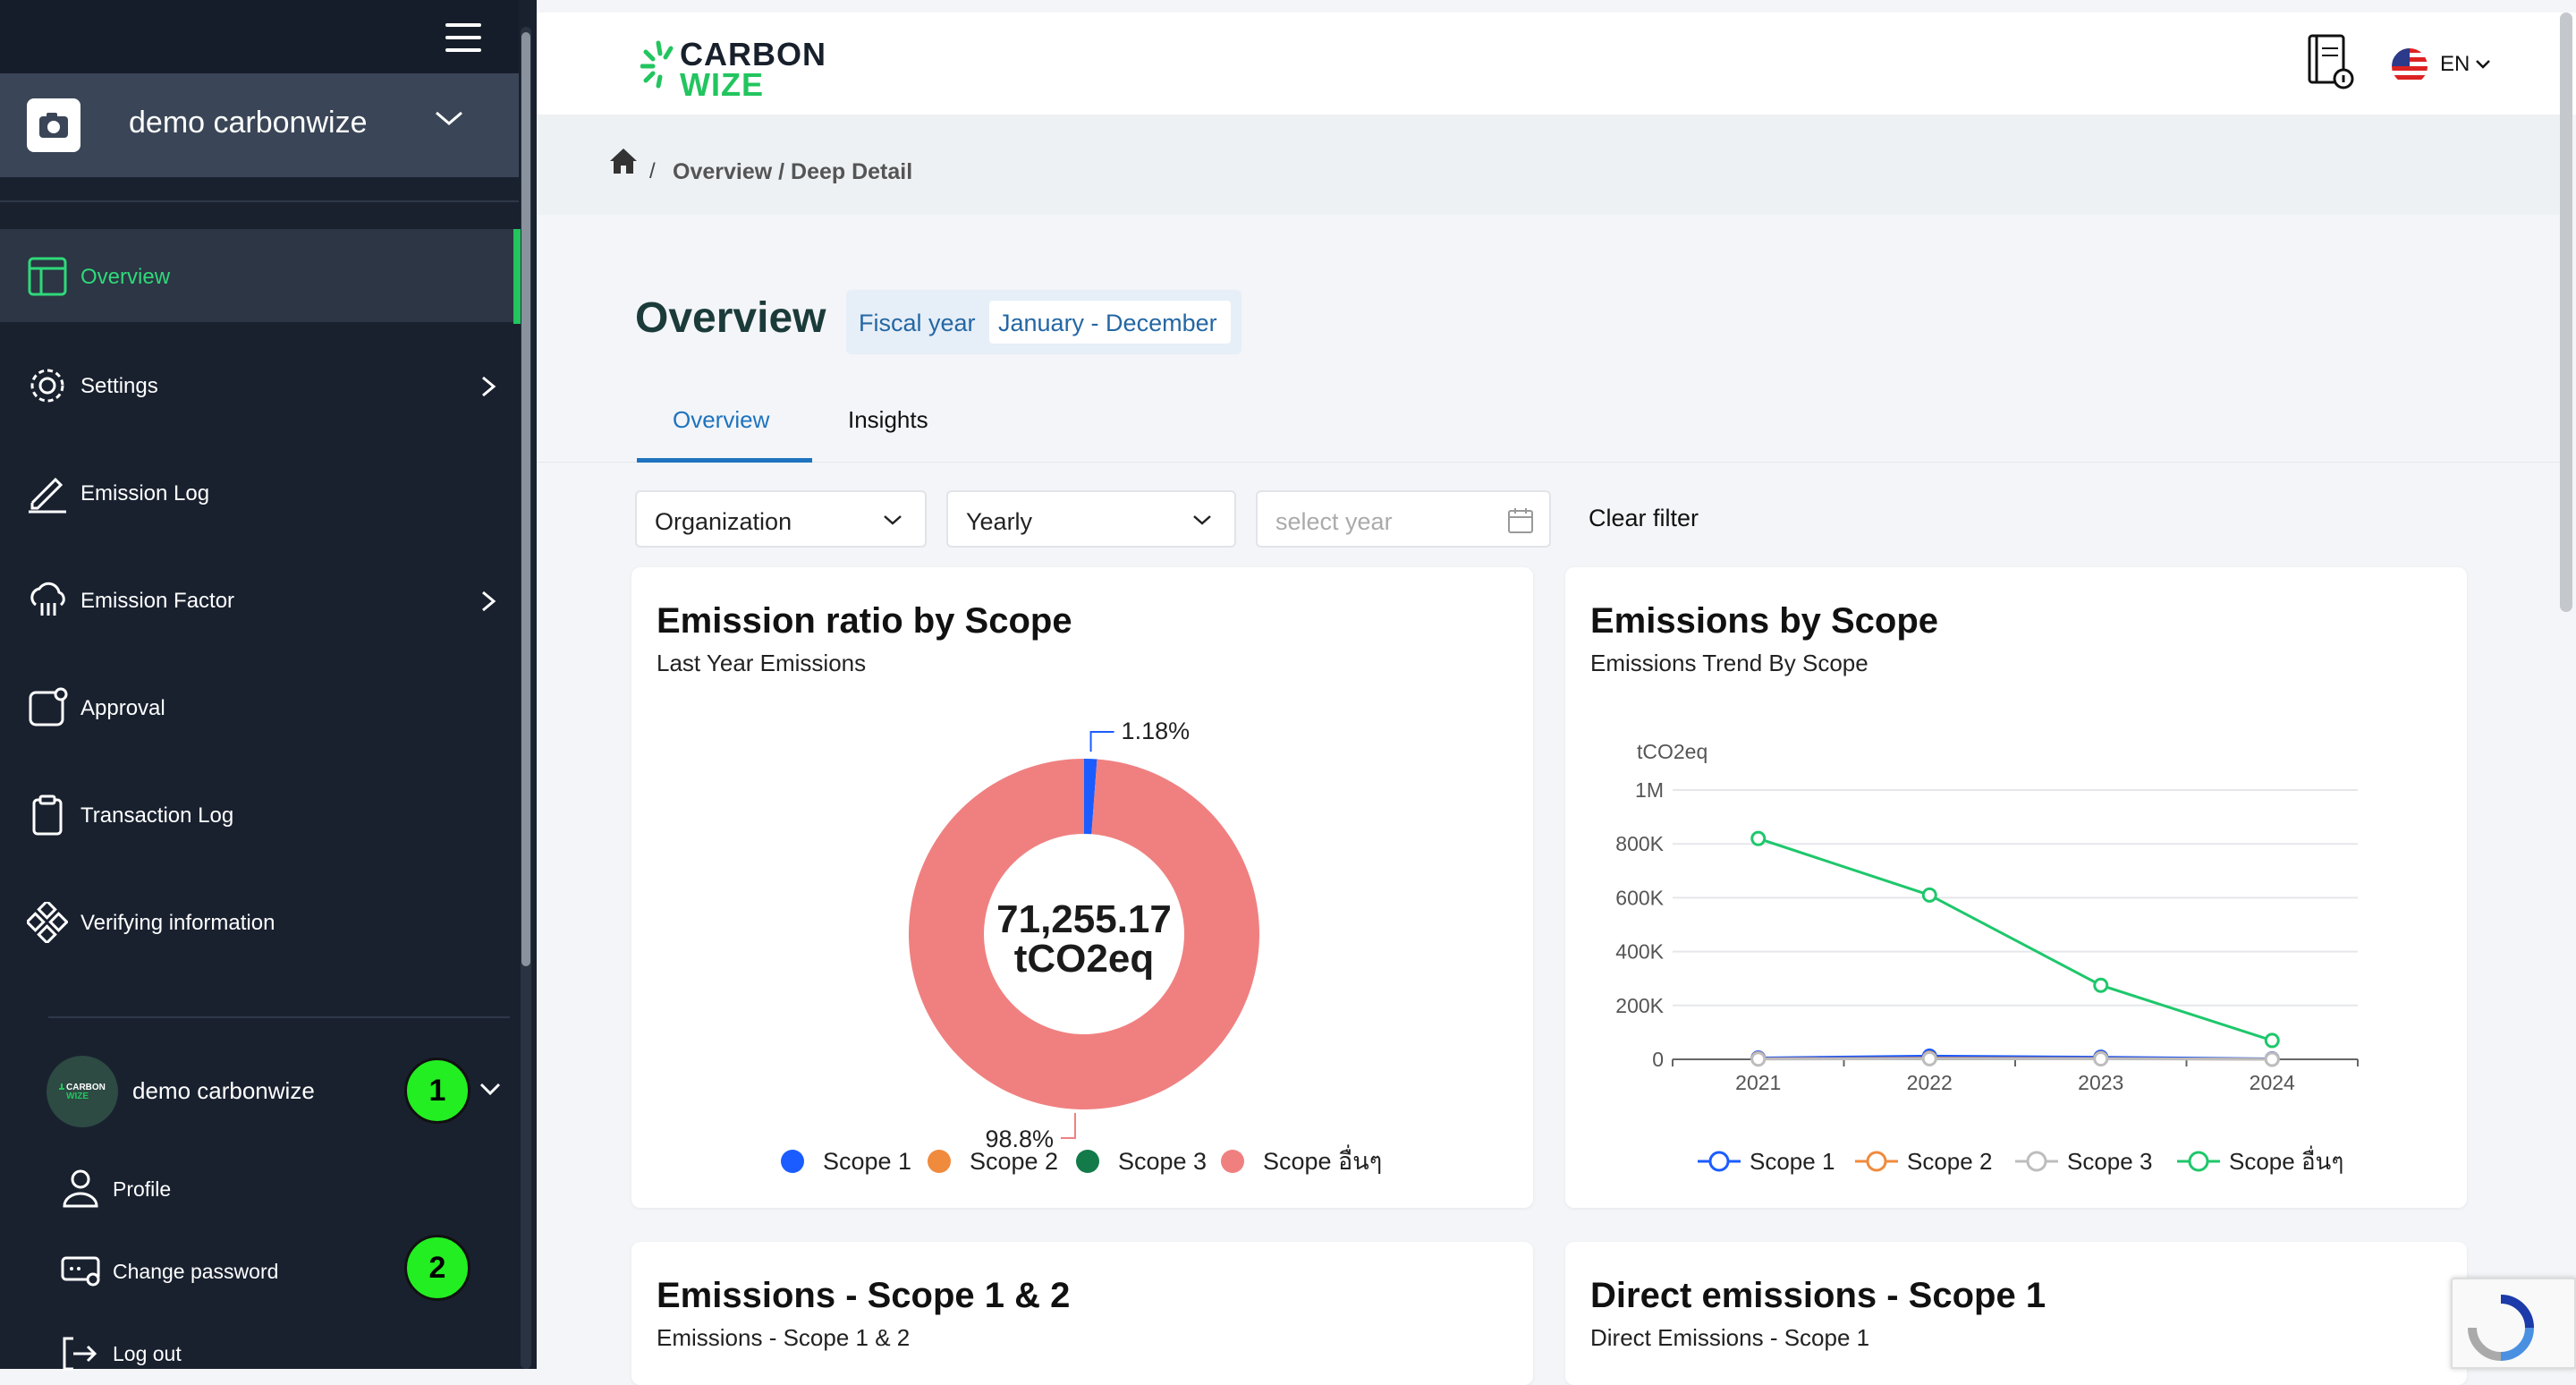 Image resolution: width=2576 pixels, height=1385 pixels. What do you see at coordinates (2109, 1161) in the screenshot?
I see `legend-label: Scope 3` at bounding box center [2109, 1161].